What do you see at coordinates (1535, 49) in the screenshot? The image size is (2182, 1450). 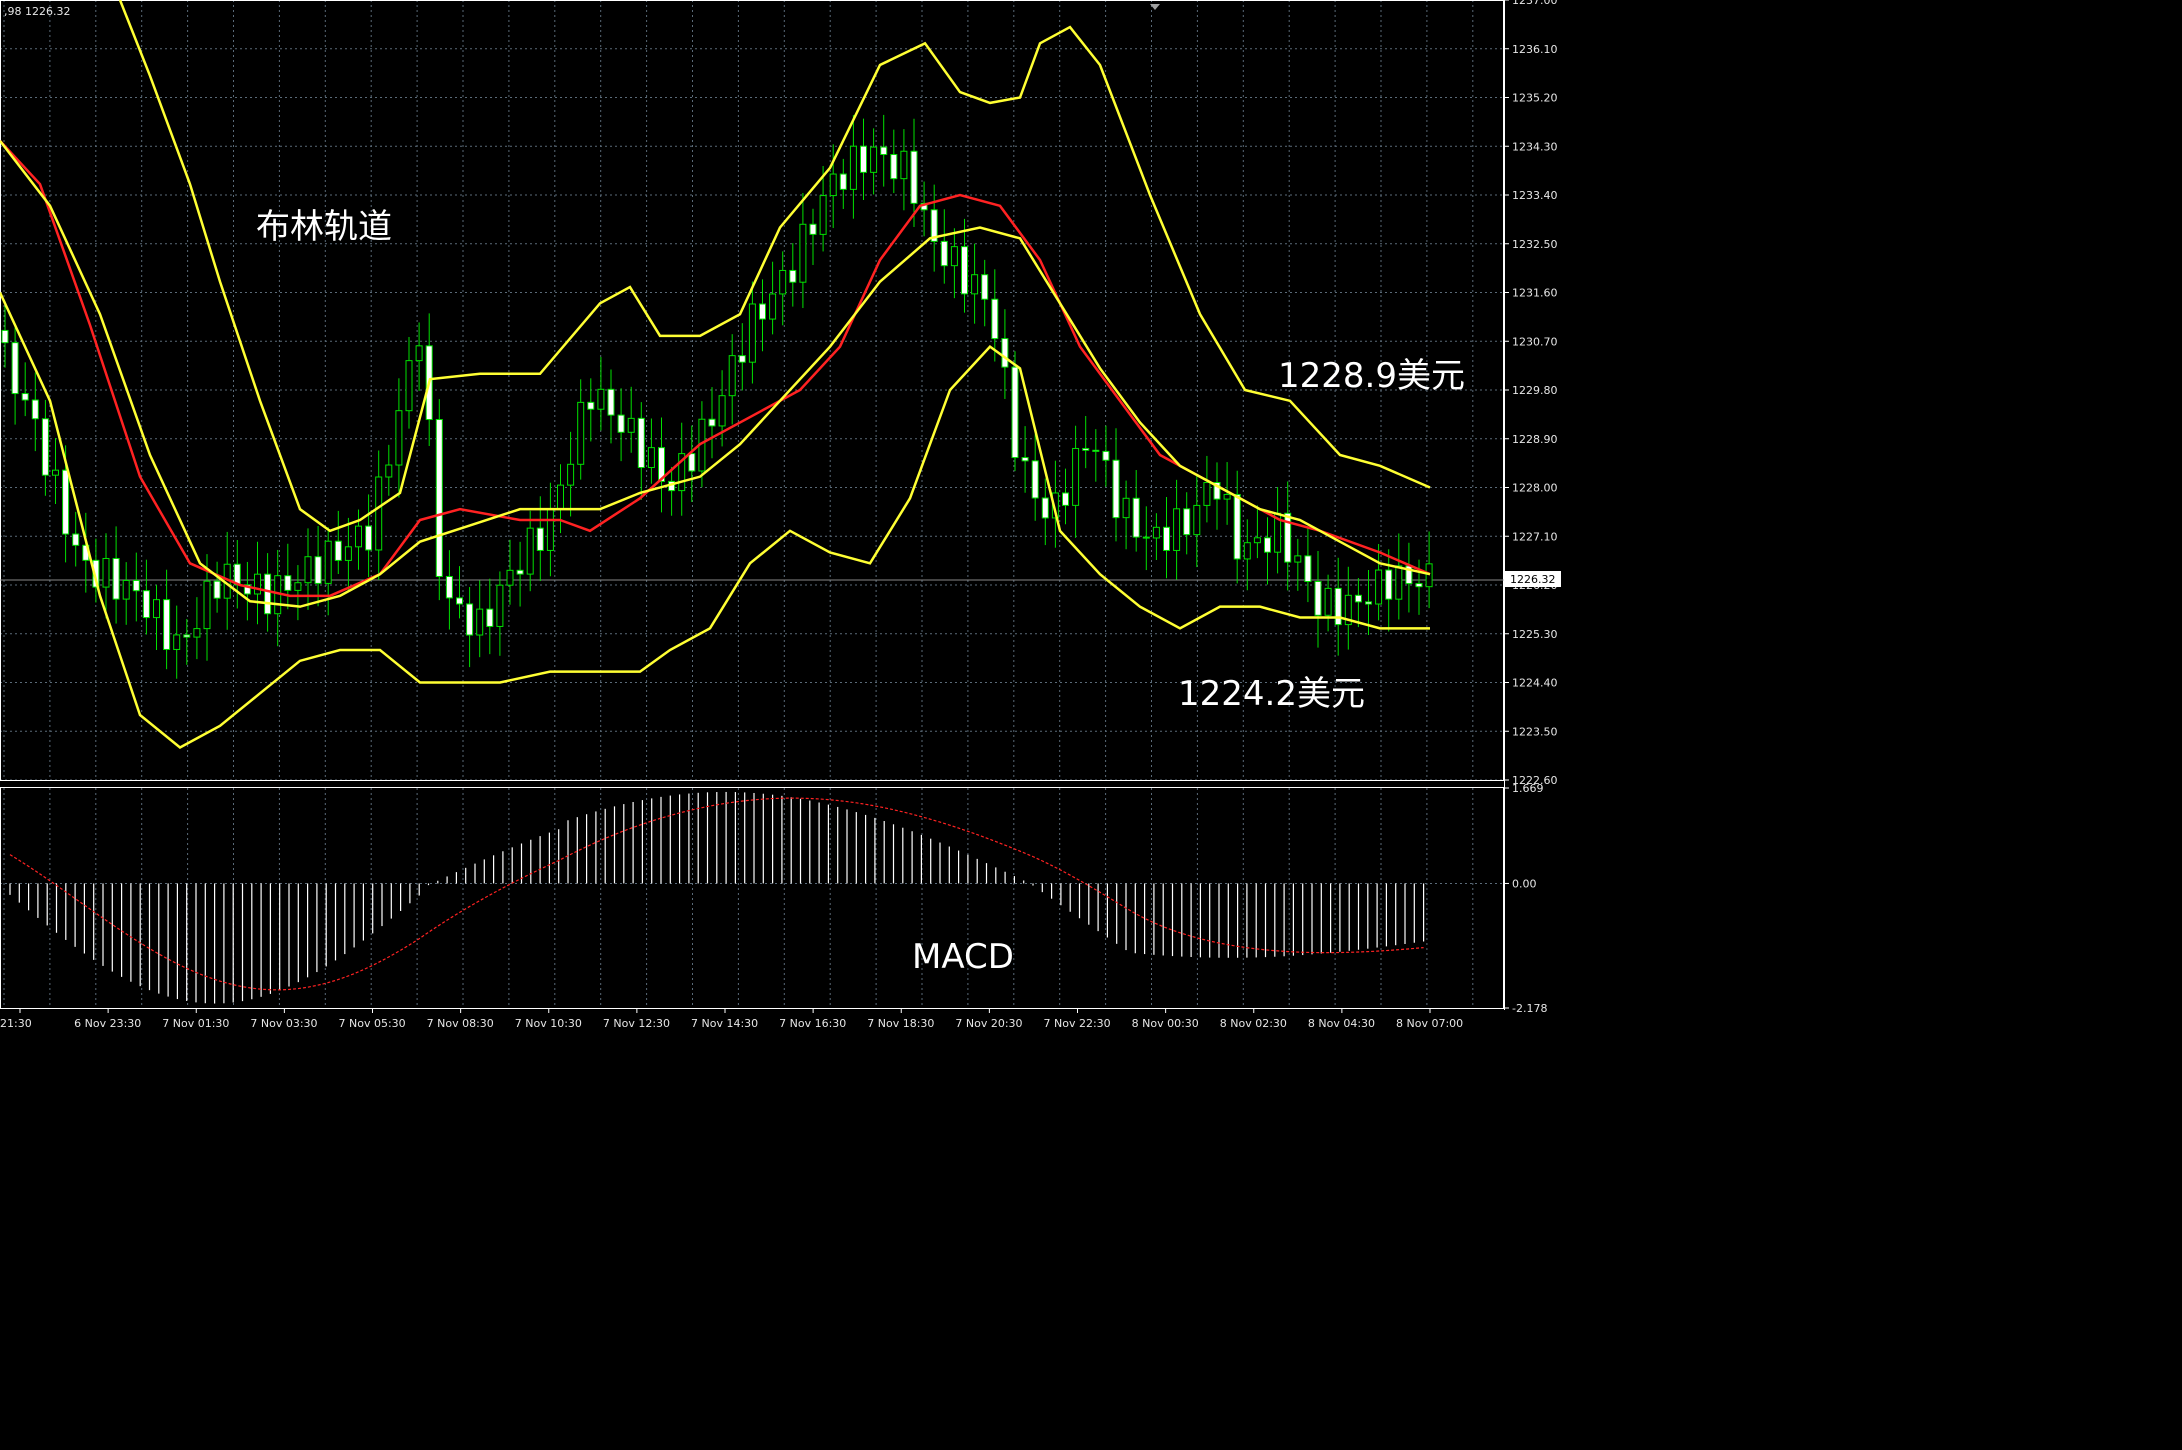 I see `y-tick-label: 1236.10` at bounding box center [1535, 49].